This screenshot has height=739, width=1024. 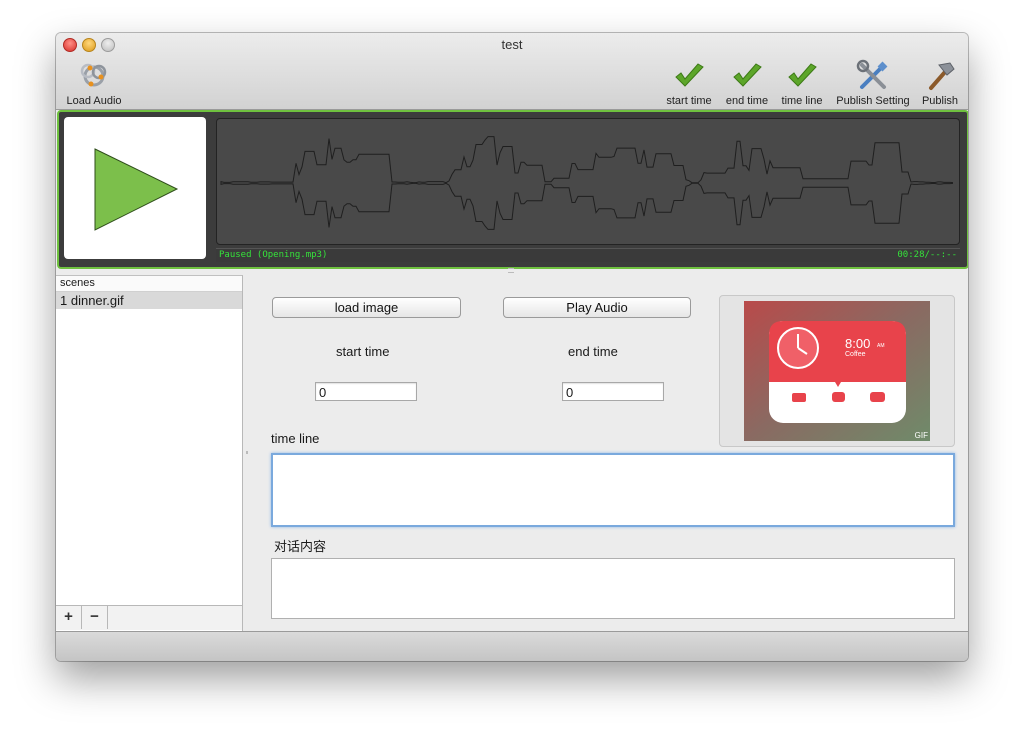 What do you see at coordinates (872, 74) in the screenshot?
I see `tools-icon` at bounding box center [872, 74].